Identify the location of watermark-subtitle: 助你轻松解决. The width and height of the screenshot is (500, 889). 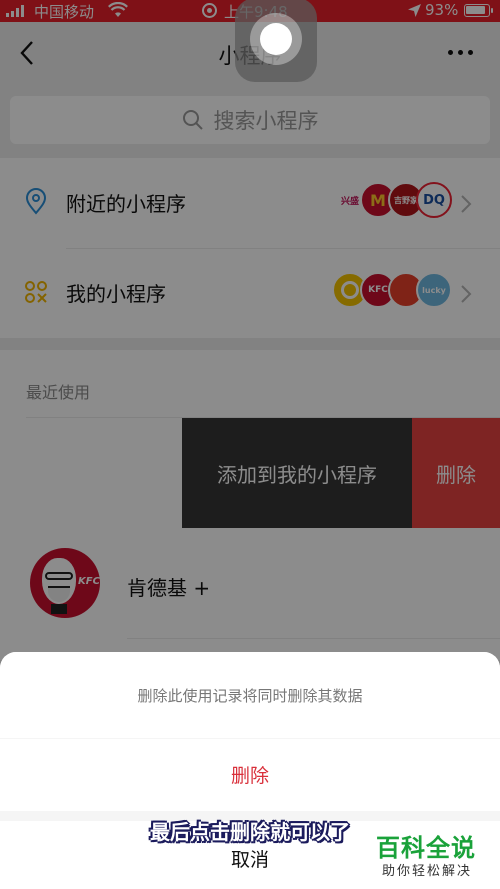
(427, 871).